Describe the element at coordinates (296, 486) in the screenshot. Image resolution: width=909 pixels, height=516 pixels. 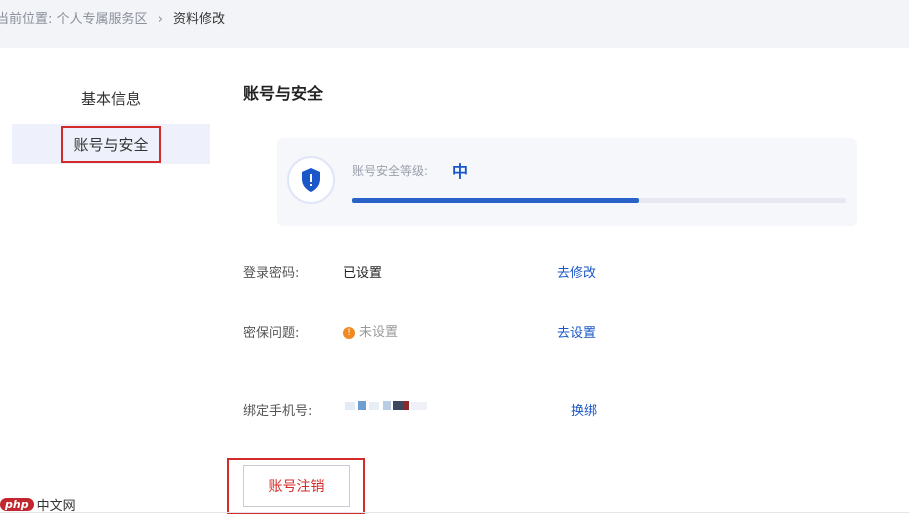
I see `cancel-account-button: 账号注销` at that location.